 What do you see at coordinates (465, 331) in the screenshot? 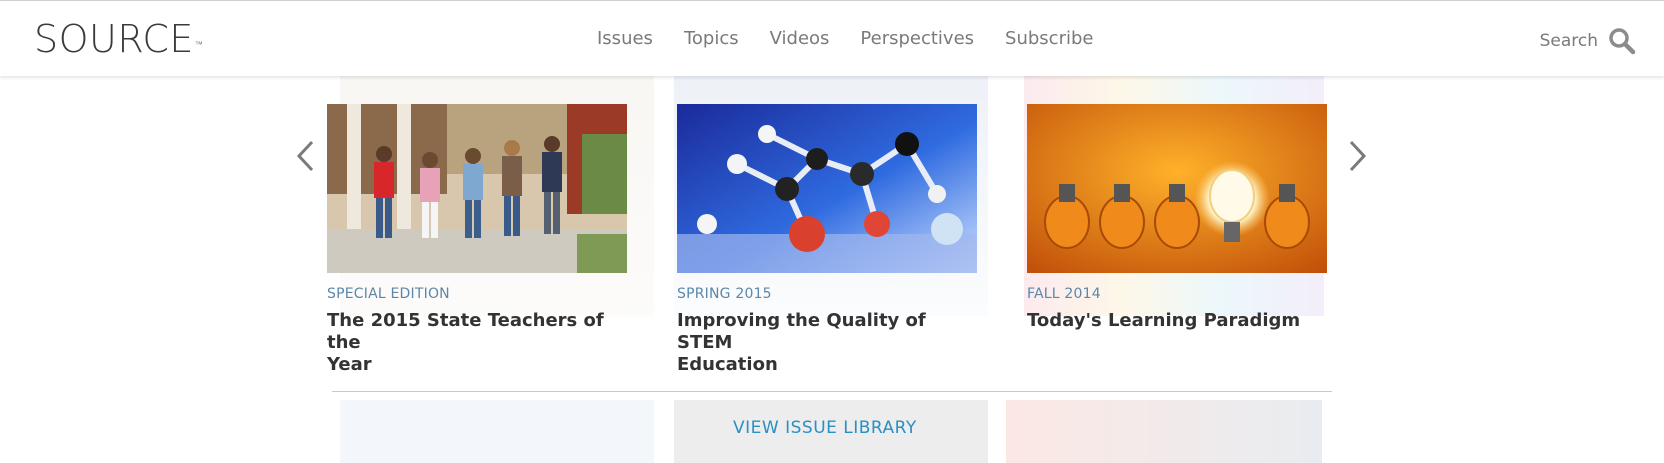
I see `issue-title-line: The 2015 State Teachers of the` at bounding box center [465, 331].